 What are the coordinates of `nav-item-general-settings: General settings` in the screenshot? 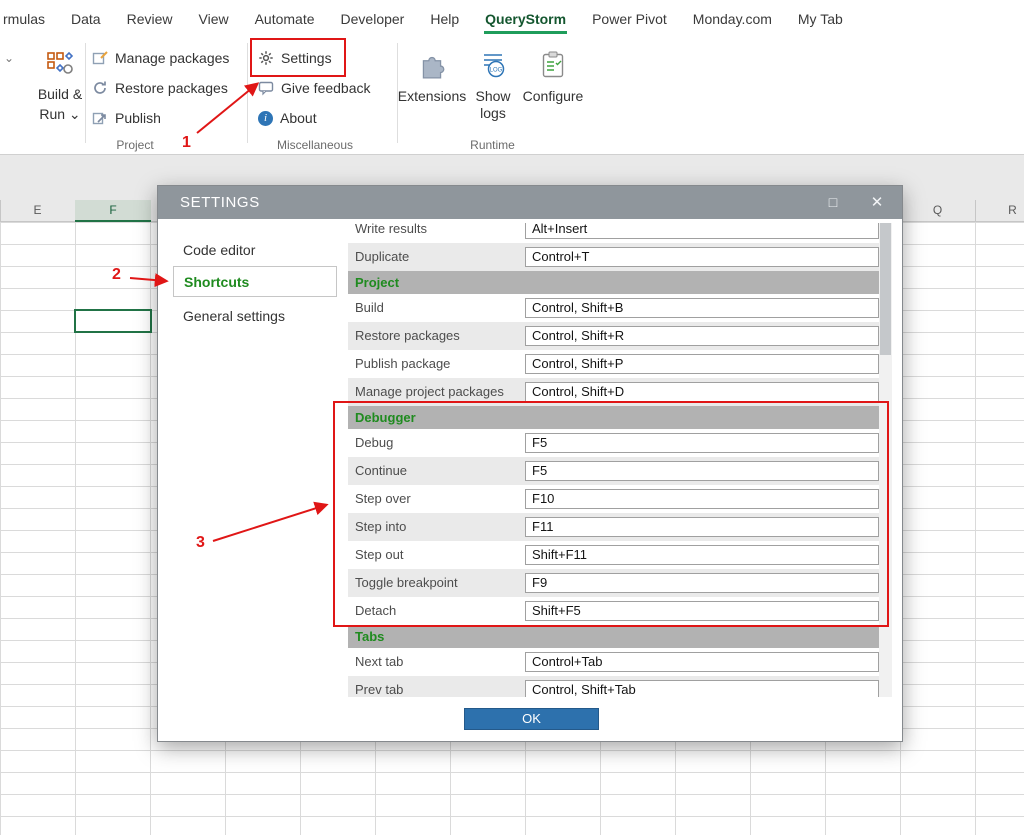 It's located at (255, 316).